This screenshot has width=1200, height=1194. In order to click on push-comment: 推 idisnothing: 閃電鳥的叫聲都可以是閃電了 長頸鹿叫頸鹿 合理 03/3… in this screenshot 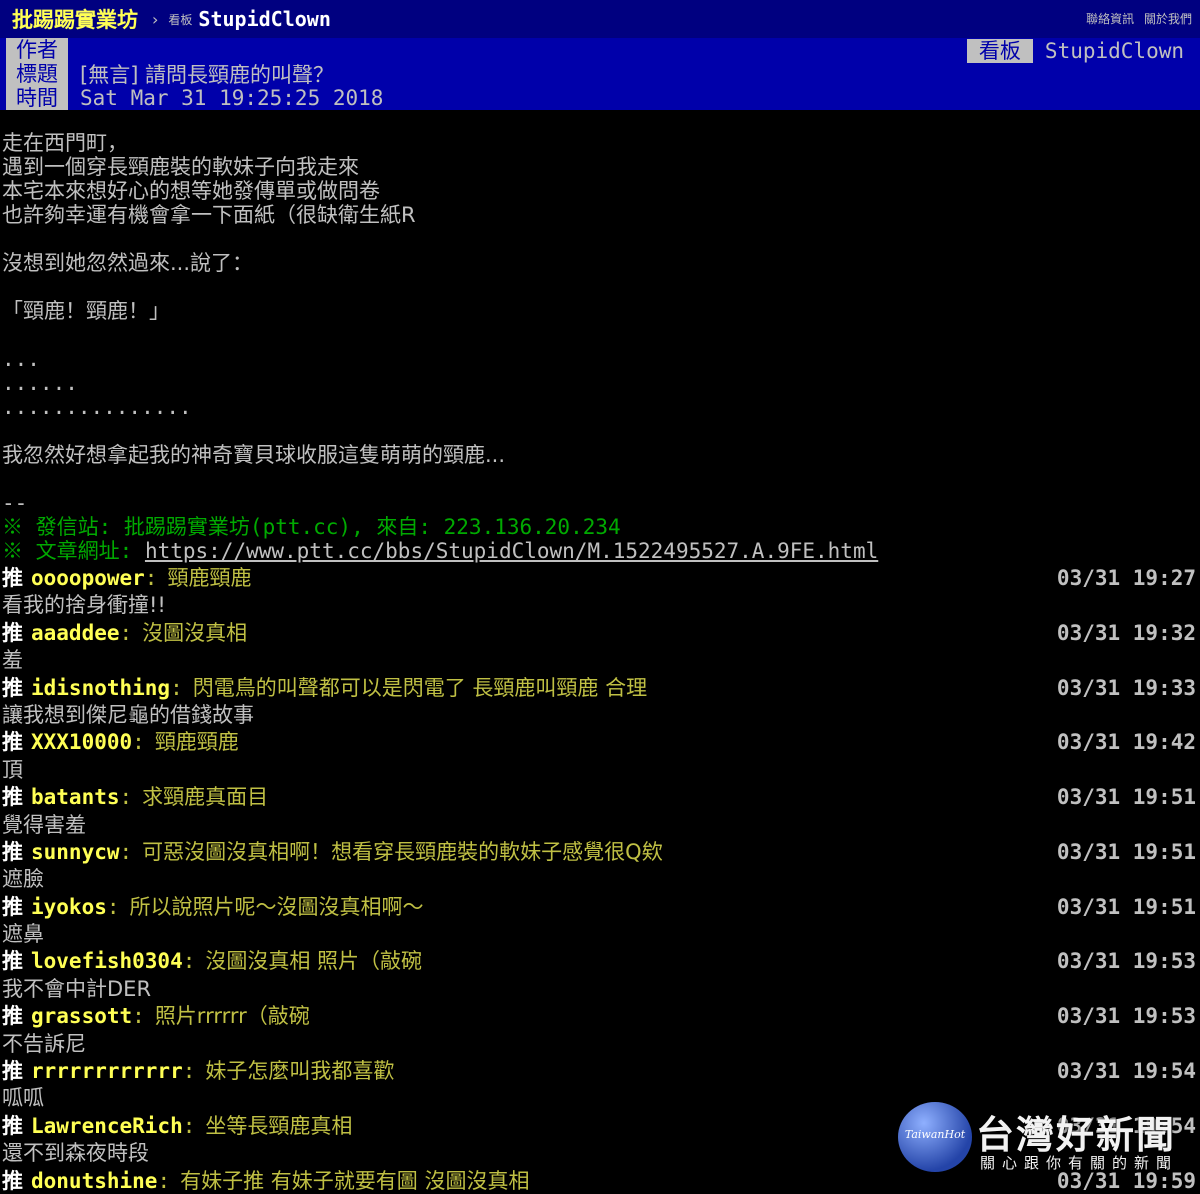, I will do `click(600, 688)`.